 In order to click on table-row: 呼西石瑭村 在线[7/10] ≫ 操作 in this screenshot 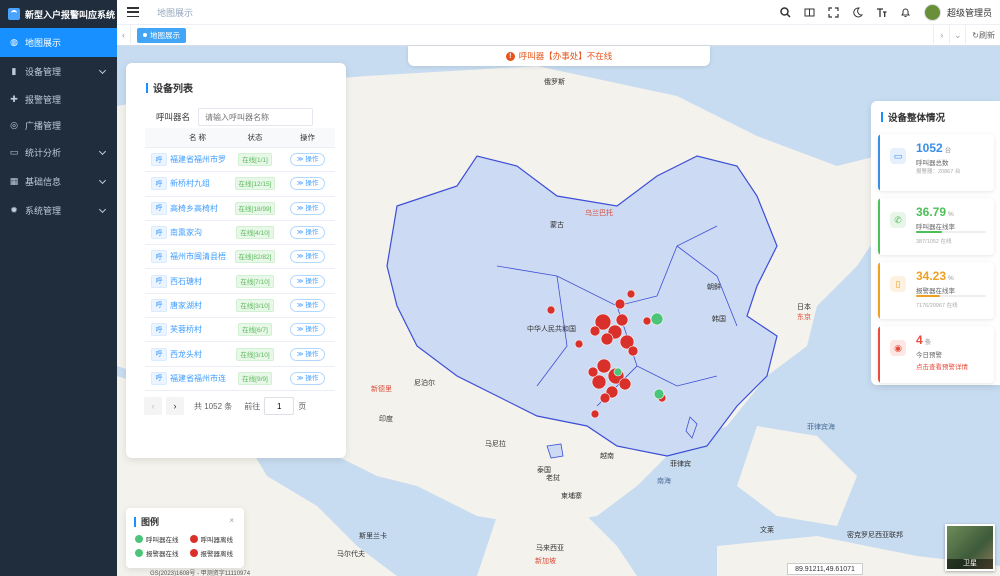, I will do `click(240, 281)`.